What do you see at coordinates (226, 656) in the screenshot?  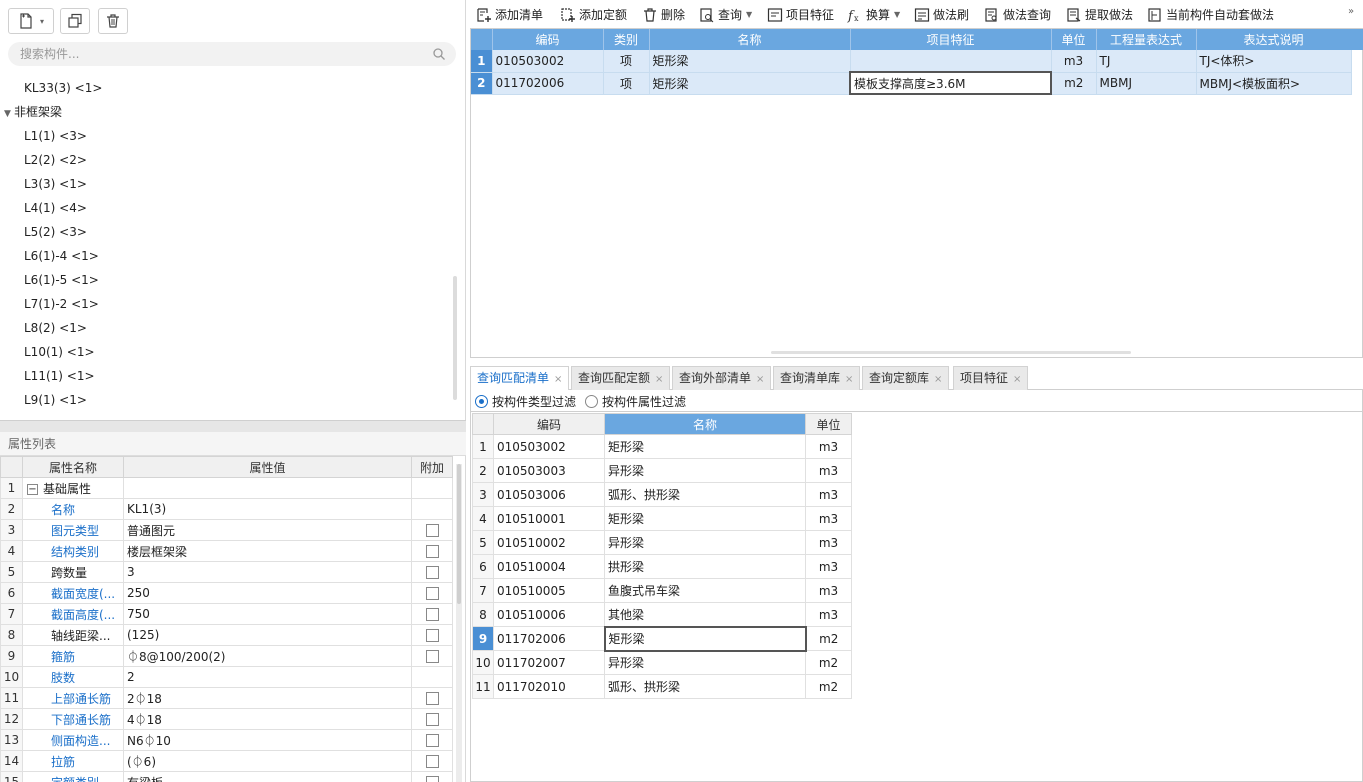 I see `property-row: 9 箍筋 ⏀8@100/200(2)` at bounding box center [226, 656].